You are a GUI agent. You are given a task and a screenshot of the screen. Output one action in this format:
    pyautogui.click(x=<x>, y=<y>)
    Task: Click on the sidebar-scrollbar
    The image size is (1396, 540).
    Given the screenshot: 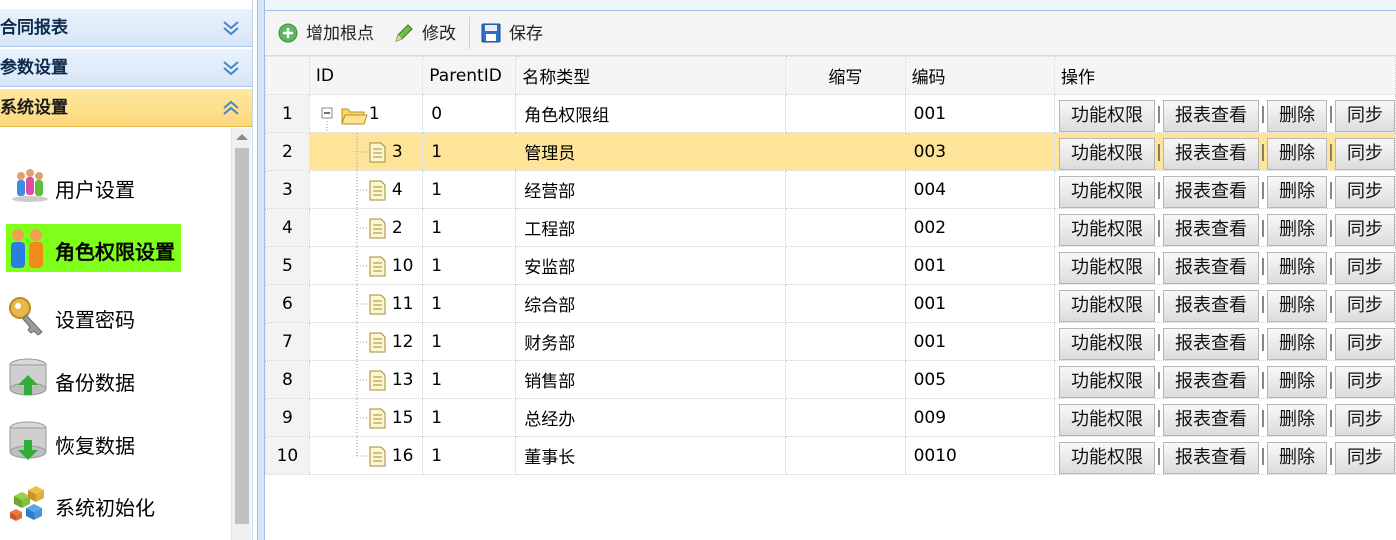 What is the action you would take?
    pyautogui.click(x=241, y=334)
    